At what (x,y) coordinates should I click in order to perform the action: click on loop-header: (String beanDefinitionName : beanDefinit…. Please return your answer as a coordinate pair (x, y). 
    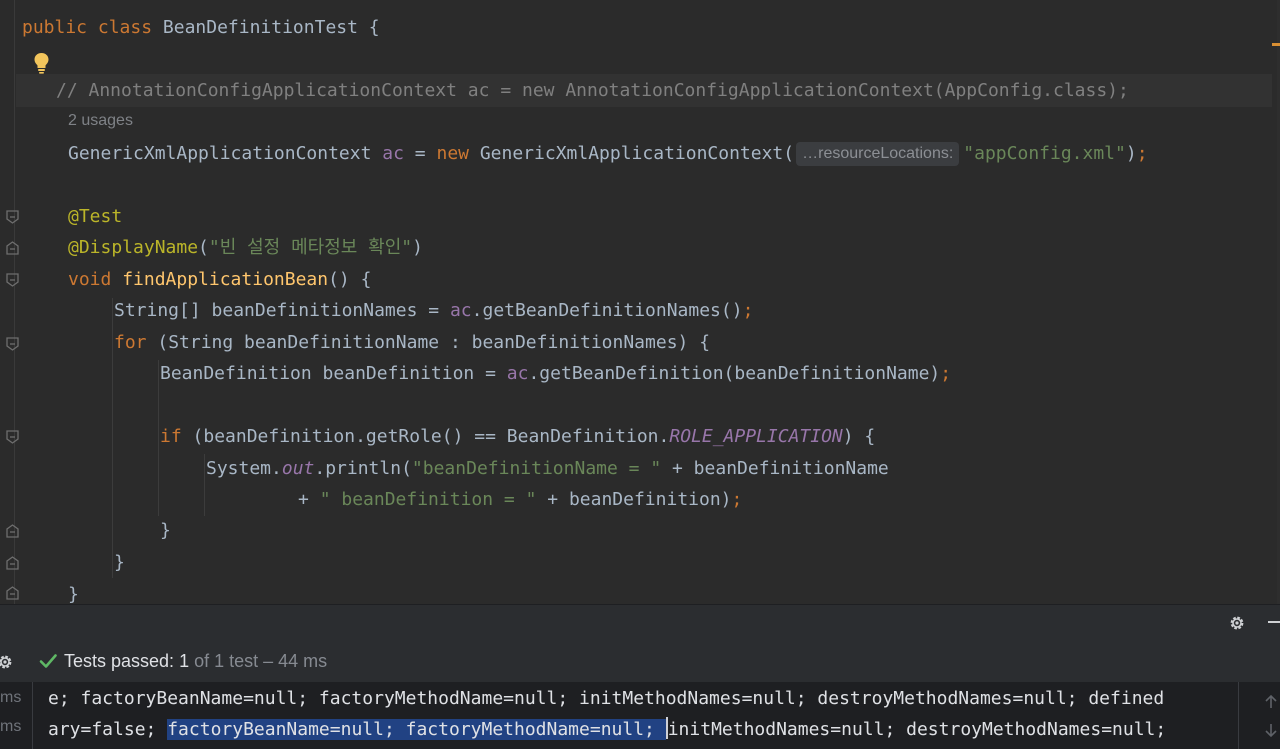
    Looking at the image, I should click on (428, 342).